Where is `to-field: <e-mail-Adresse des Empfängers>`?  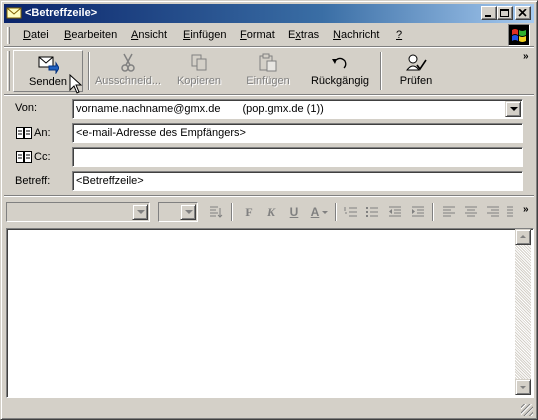 to-field: <e-mail-Adresse des Empfängers> is located at coordinates (297, 133).